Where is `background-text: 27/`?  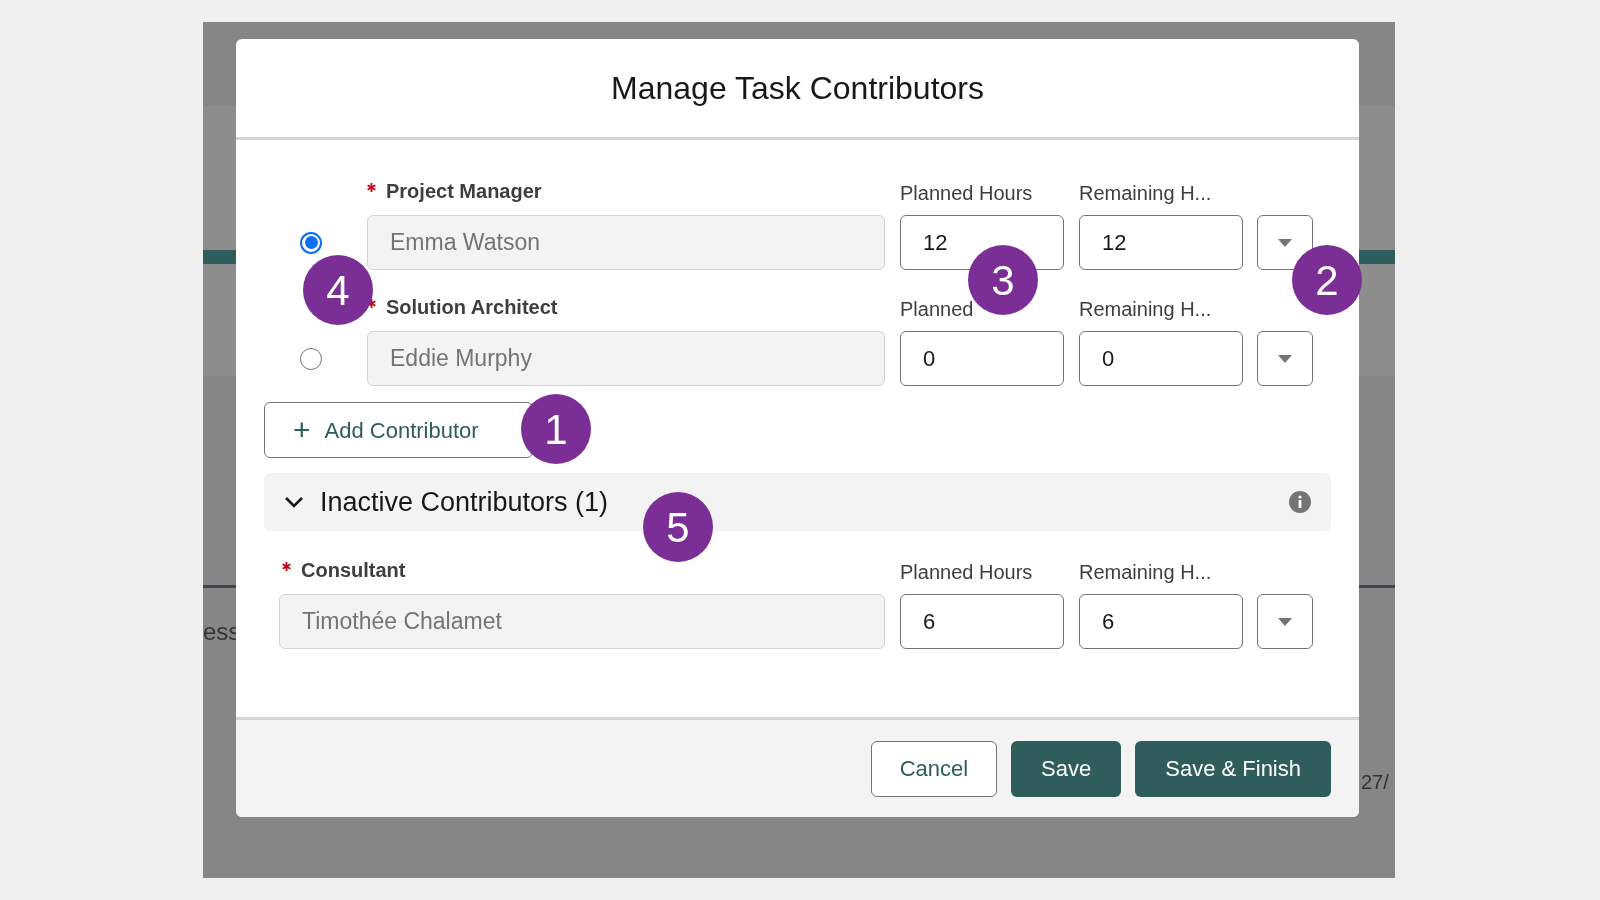
background-text: 27/ is located at coordinates (1375, 782).